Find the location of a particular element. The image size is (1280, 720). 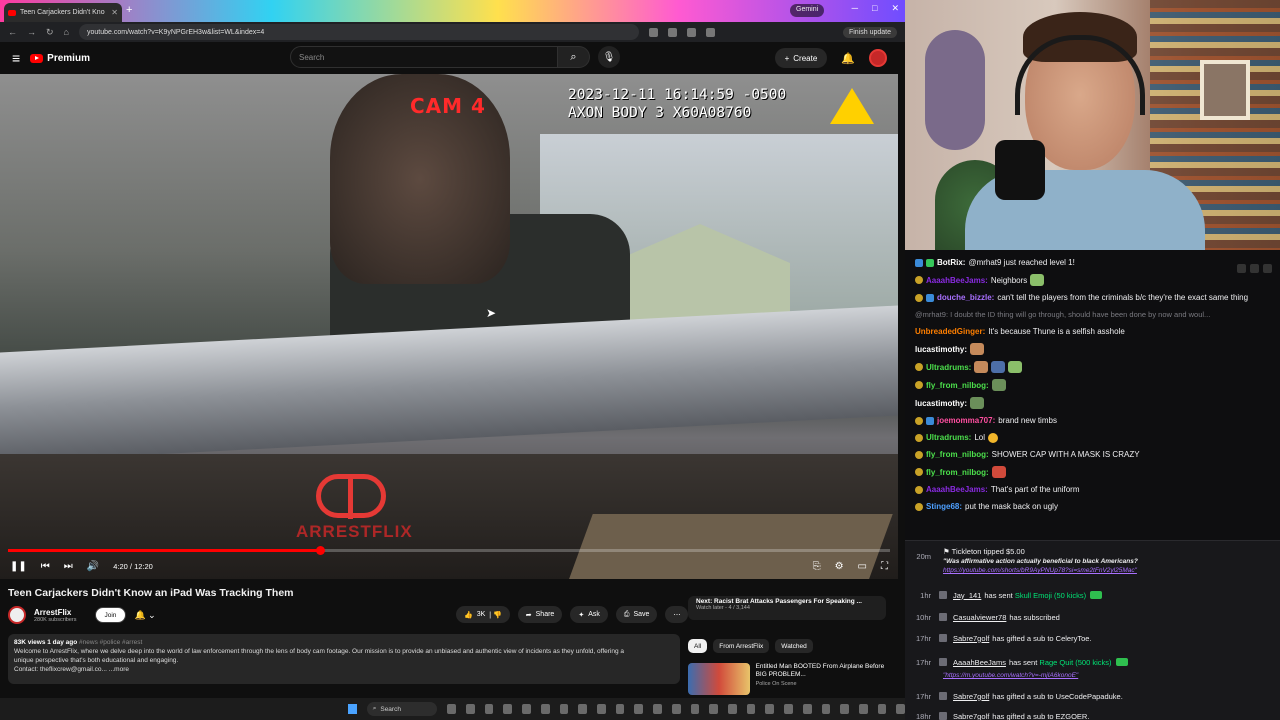

chat-username: BotRix: is located at coordinates (951, 262).